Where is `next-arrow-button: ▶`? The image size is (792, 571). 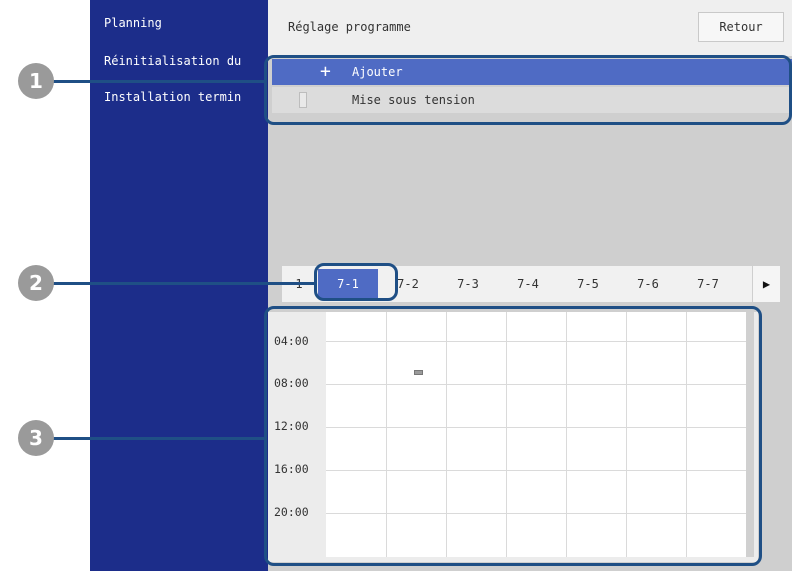
next-arrow-button: ▶ is located at coordinates (766, 284).